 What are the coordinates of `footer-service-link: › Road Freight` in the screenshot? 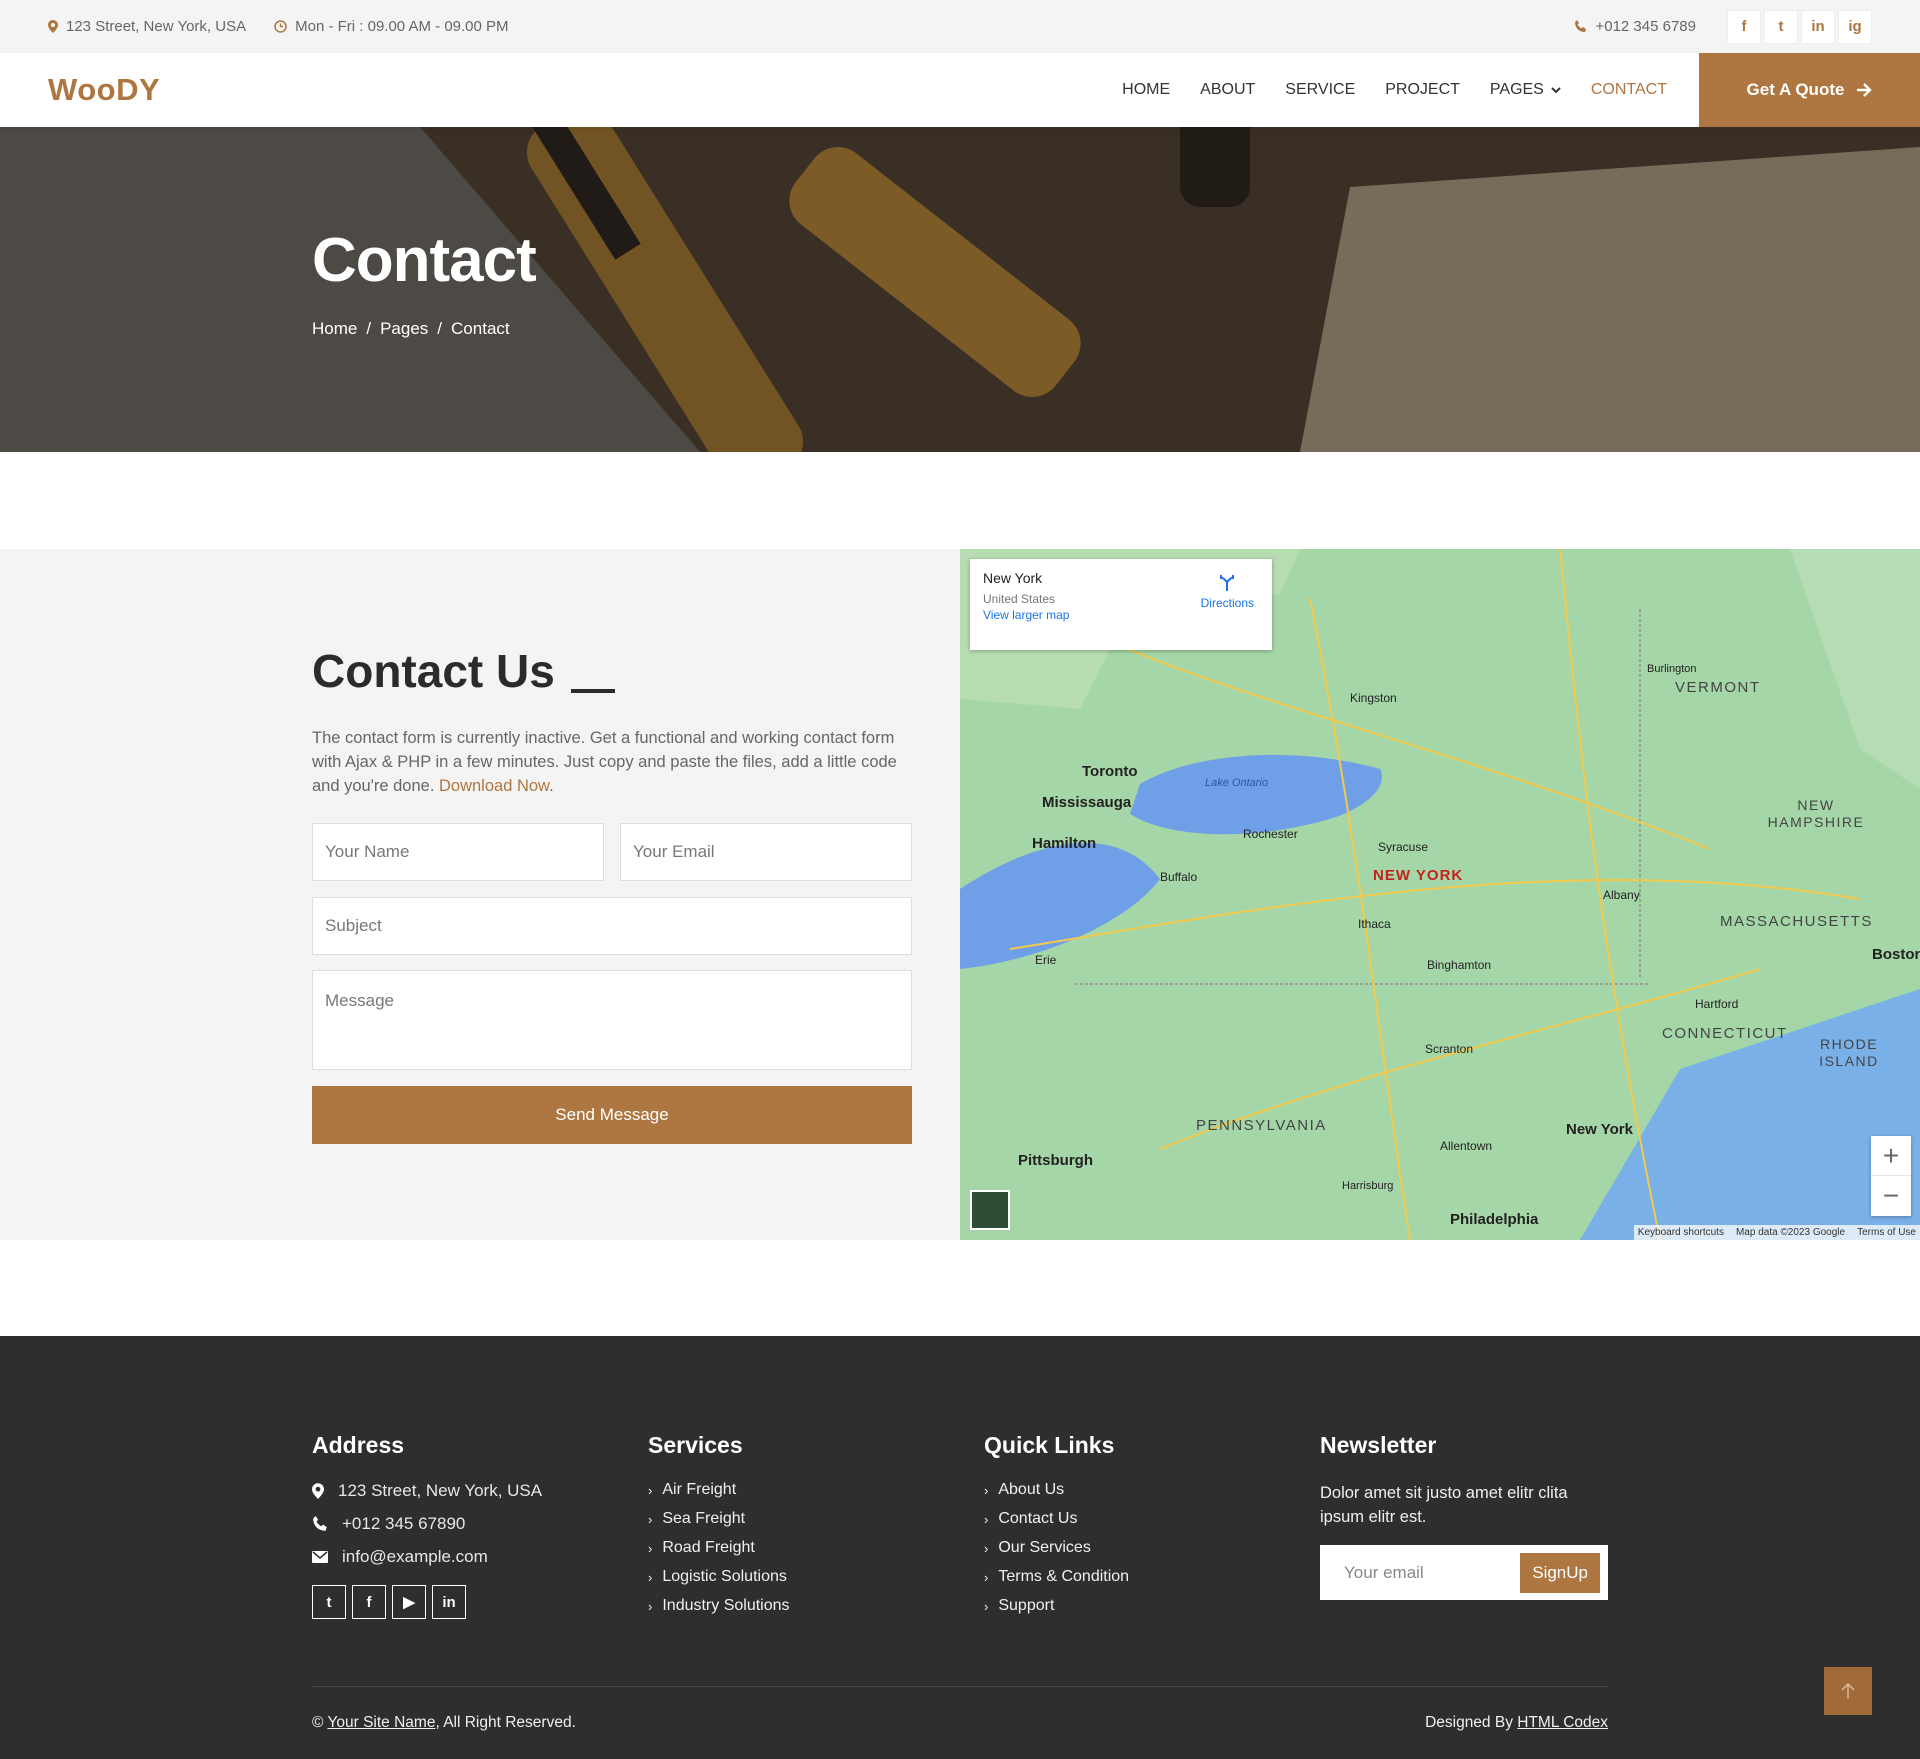 It's located at (719, 1548).